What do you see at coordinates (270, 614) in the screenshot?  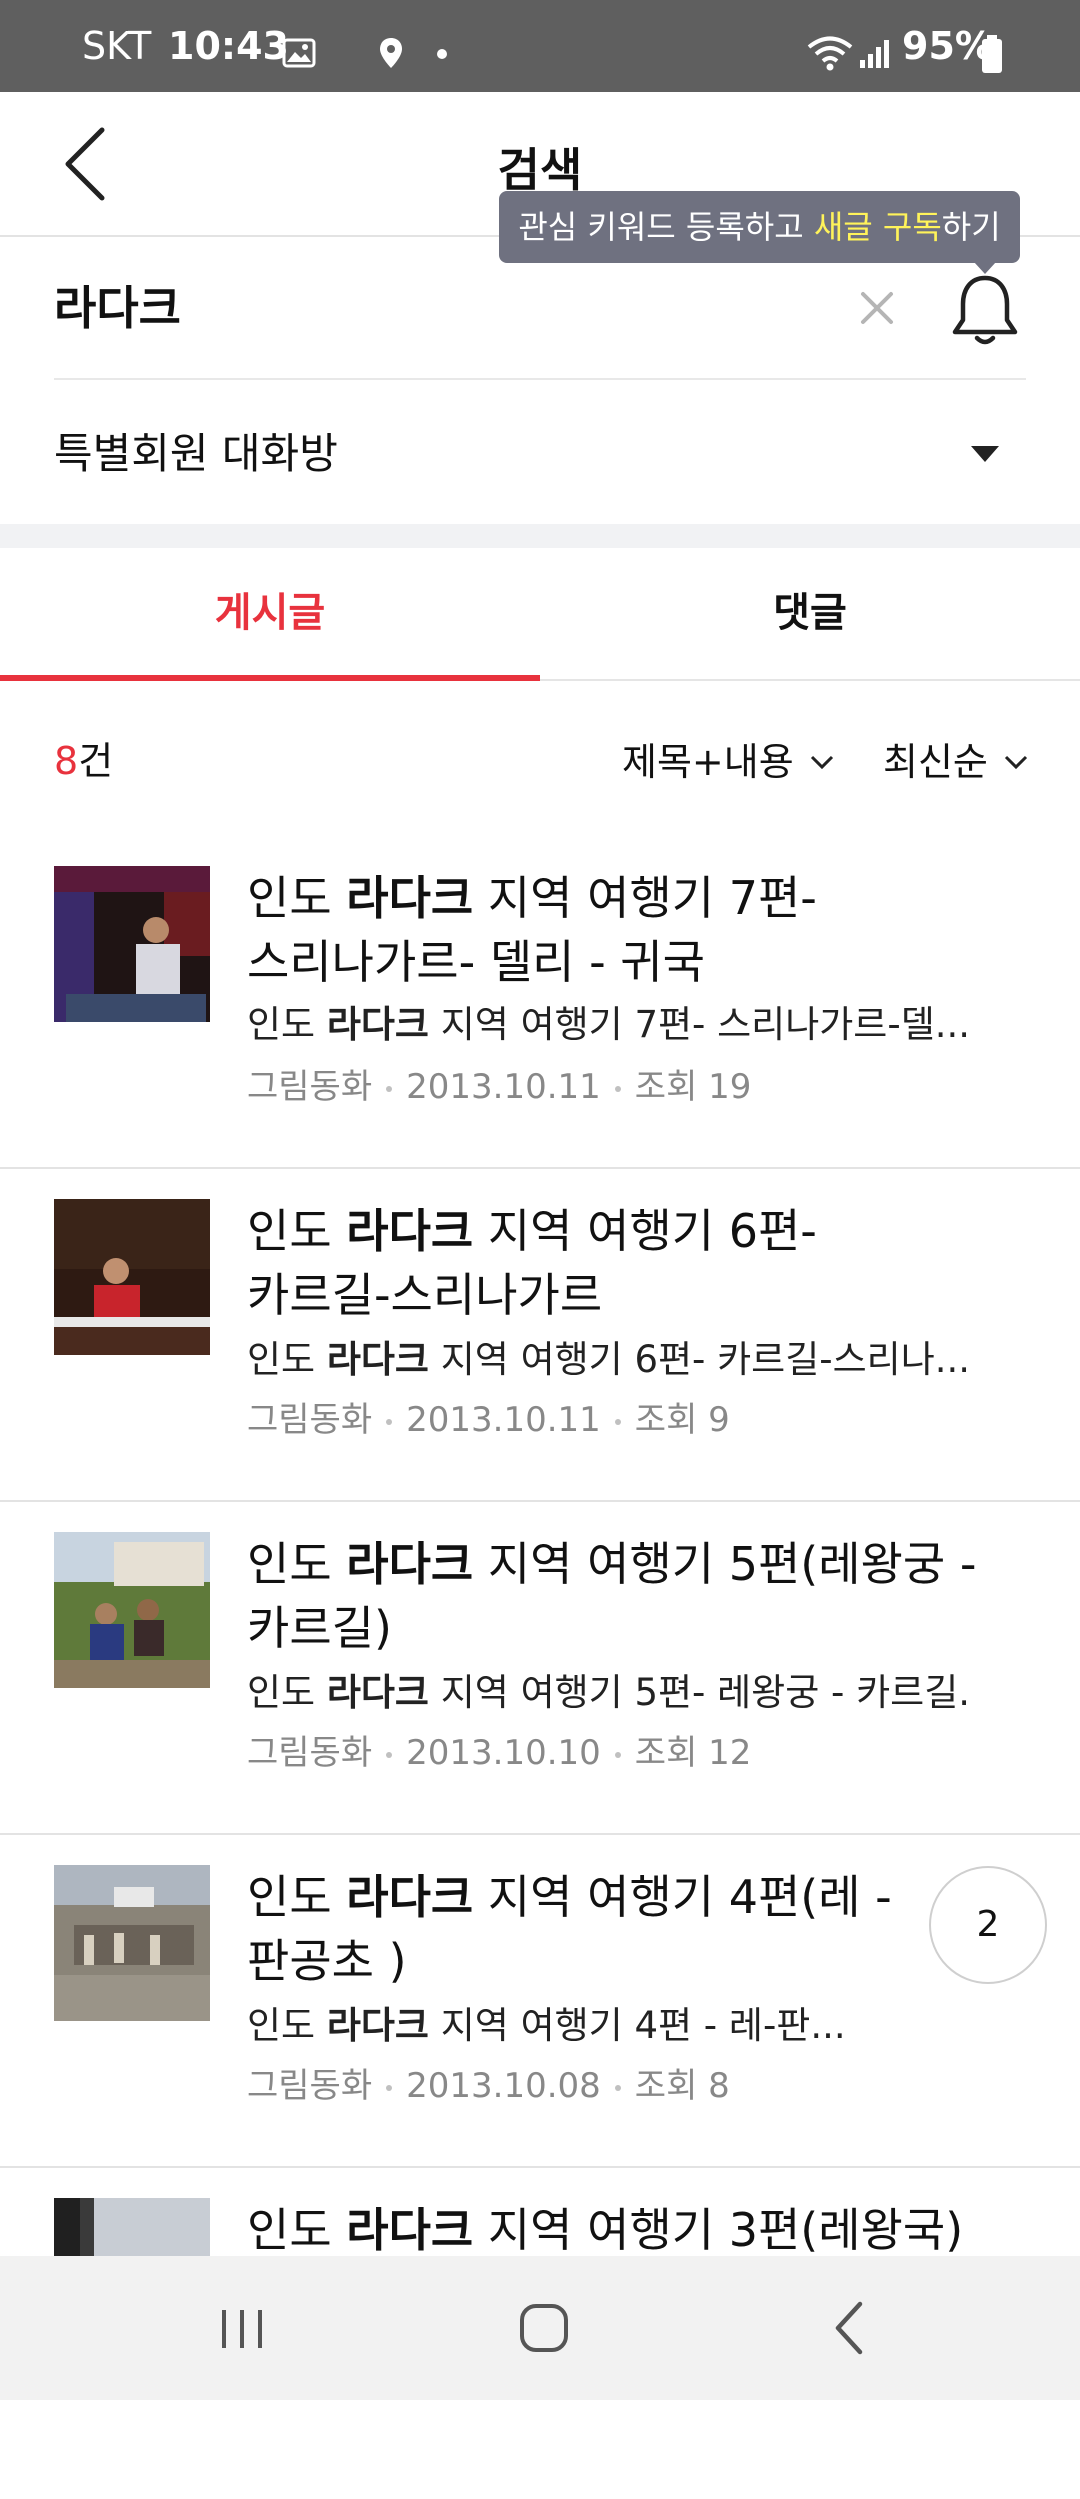 I see `tab-posts: 게시글` at bounding box center [270, 614].